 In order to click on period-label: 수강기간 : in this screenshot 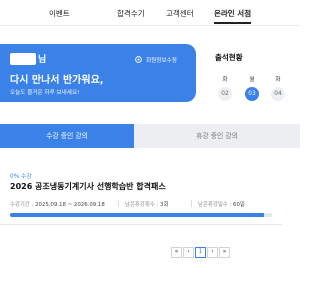, I will do `click(22, 205)`.